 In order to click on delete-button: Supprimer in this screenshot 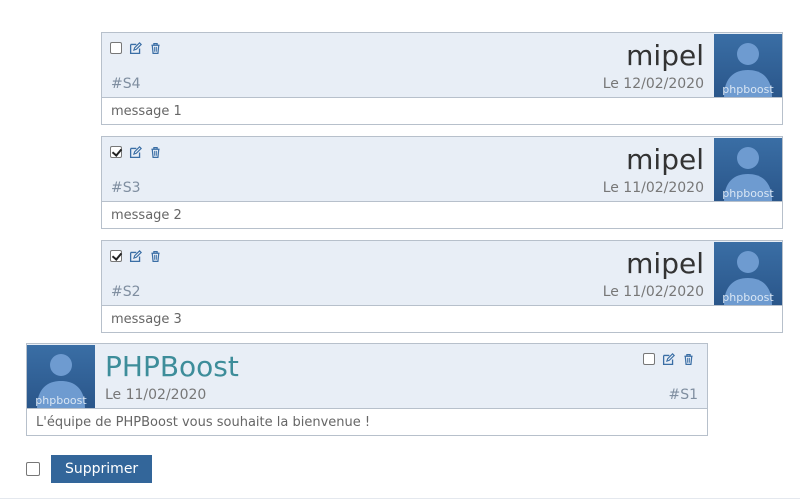, I will do `click(102, 469)`.